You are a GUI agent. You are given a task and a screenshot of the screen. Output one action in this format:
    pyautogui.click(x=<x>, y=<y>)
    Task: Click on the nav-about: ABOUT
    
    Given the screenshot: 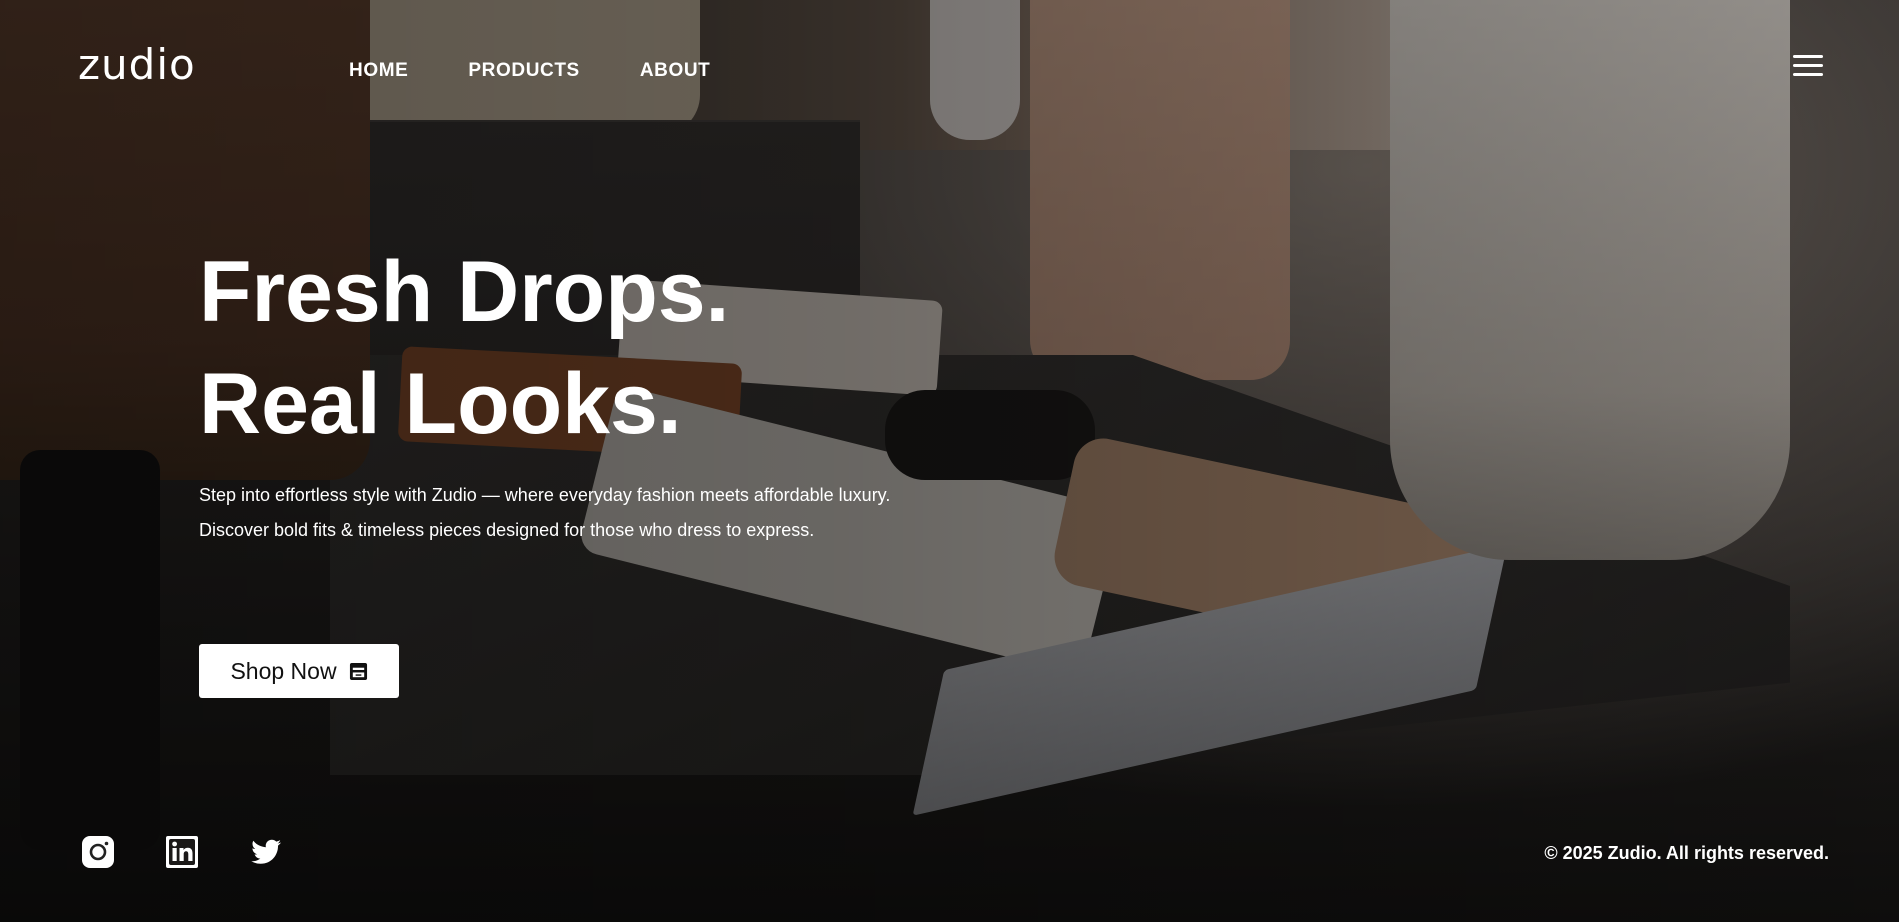 What is the action you would take?
    pyautogui.click(x=675, y=71)
    